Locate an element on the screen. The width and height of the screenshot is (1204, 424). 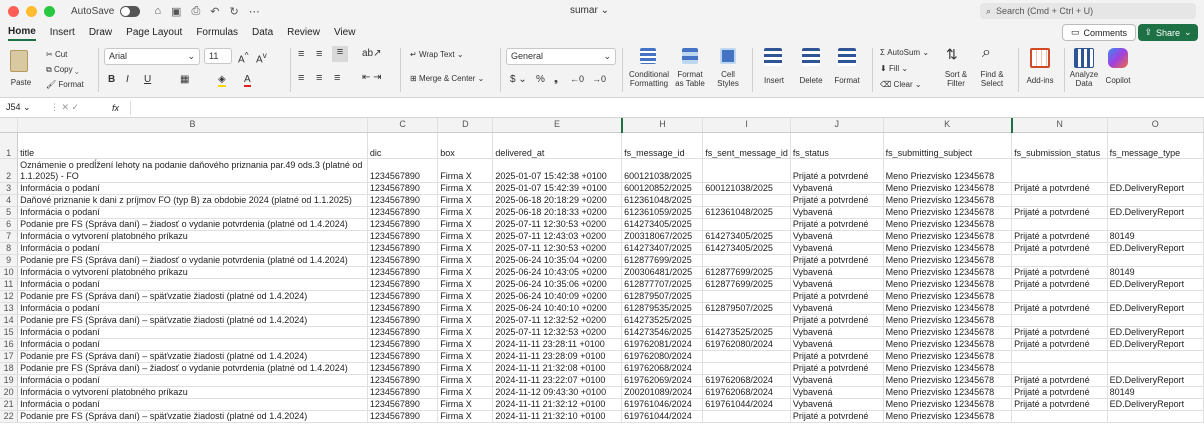
header-cell: fs_submission_status is located at coordinates (1059, 145).